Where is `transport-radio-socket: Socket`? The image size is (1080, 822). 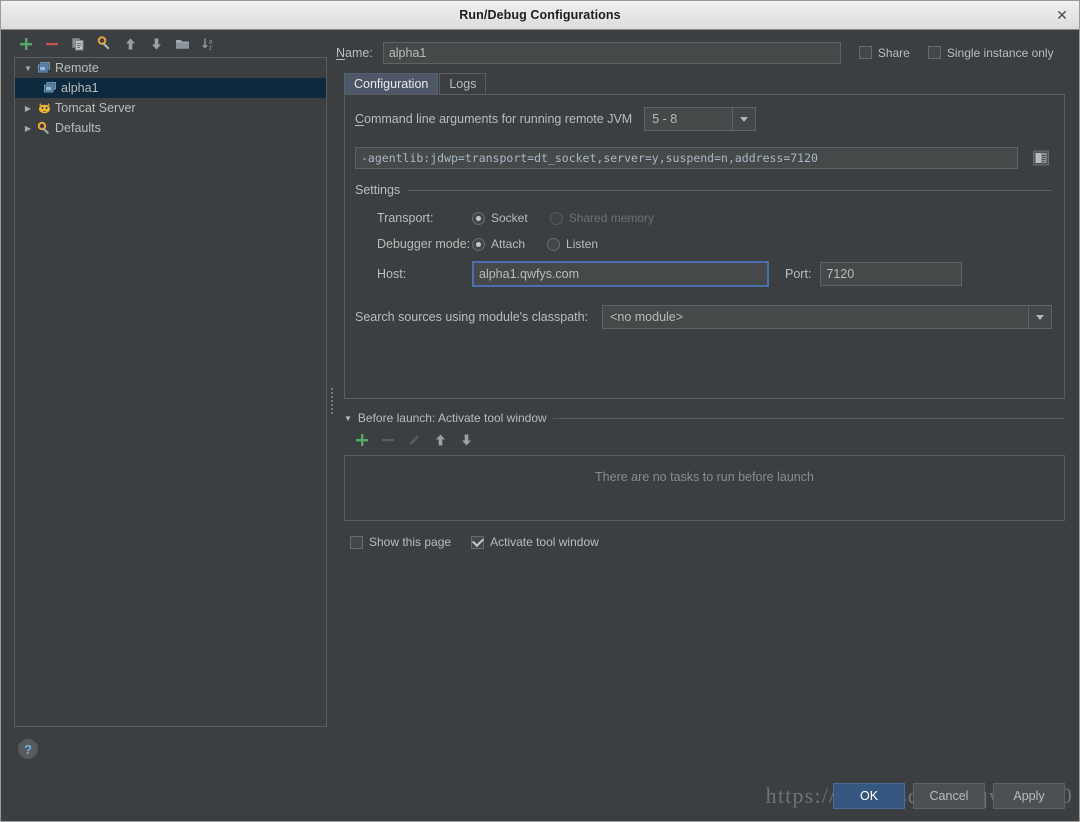
transport-radio-socket: Socket is located at coordinates (500, 218).